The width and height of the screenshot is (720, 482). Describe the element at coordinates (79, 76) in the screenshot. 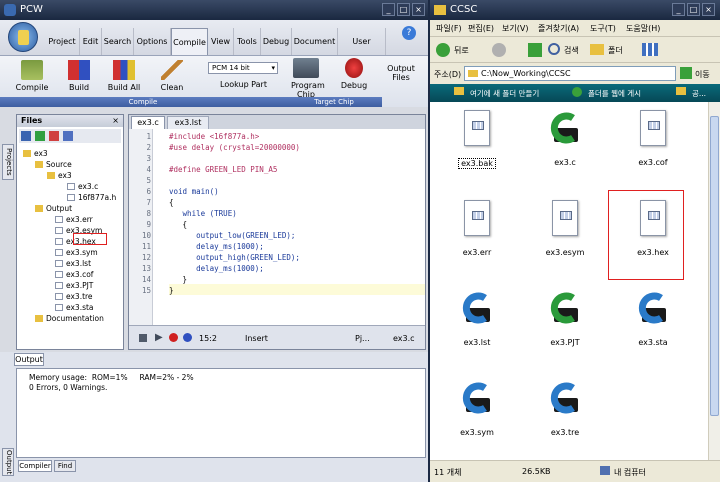

I see `build-button: Build` at that location.